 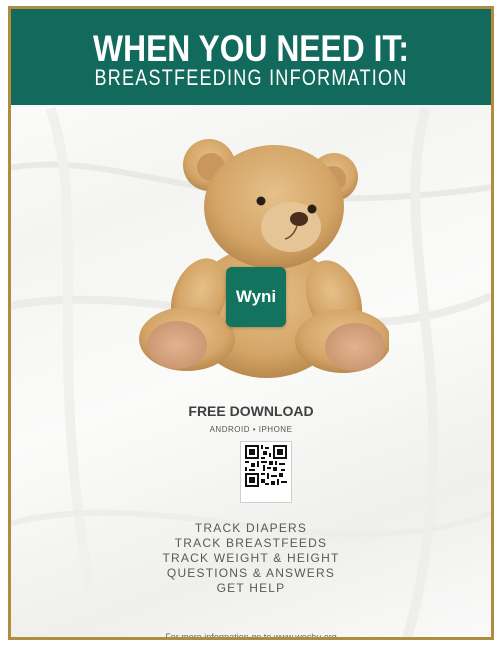 I want to click on banner-title: WHEN YOU NEED IT:, so click(x=251, y=48).